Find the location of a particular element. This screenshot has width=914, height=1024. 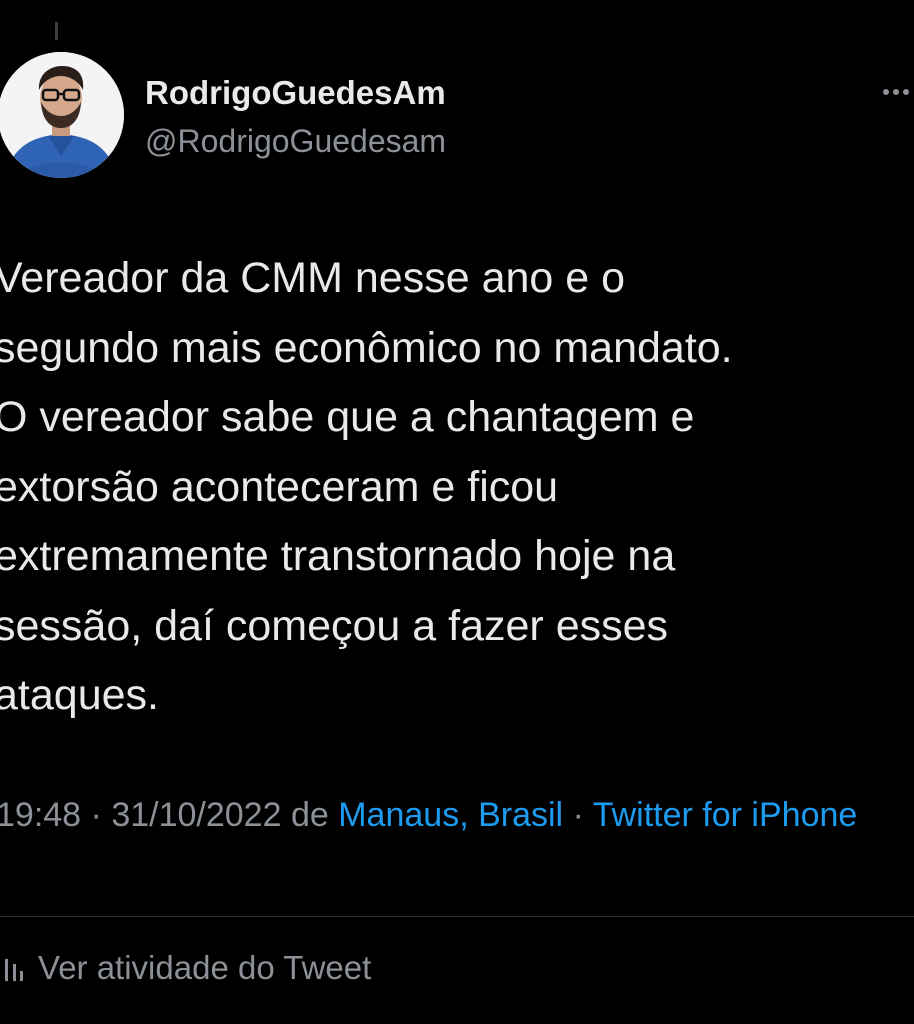

view-tweet-activity-label: Ver atividade do Tweet is located at coordinates (205, 967).